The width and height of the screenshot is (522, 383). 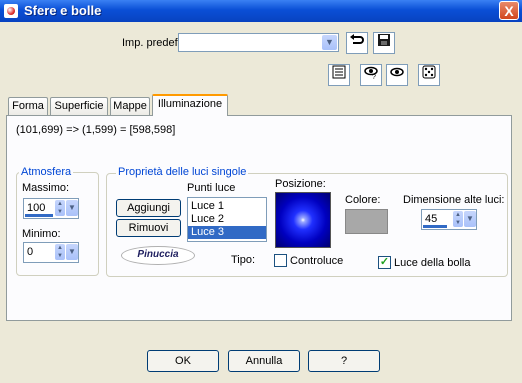 What do you see at coordinates (397, 75) in the screenshot?
I see `eye-icon` at bounding box center [397, 75].